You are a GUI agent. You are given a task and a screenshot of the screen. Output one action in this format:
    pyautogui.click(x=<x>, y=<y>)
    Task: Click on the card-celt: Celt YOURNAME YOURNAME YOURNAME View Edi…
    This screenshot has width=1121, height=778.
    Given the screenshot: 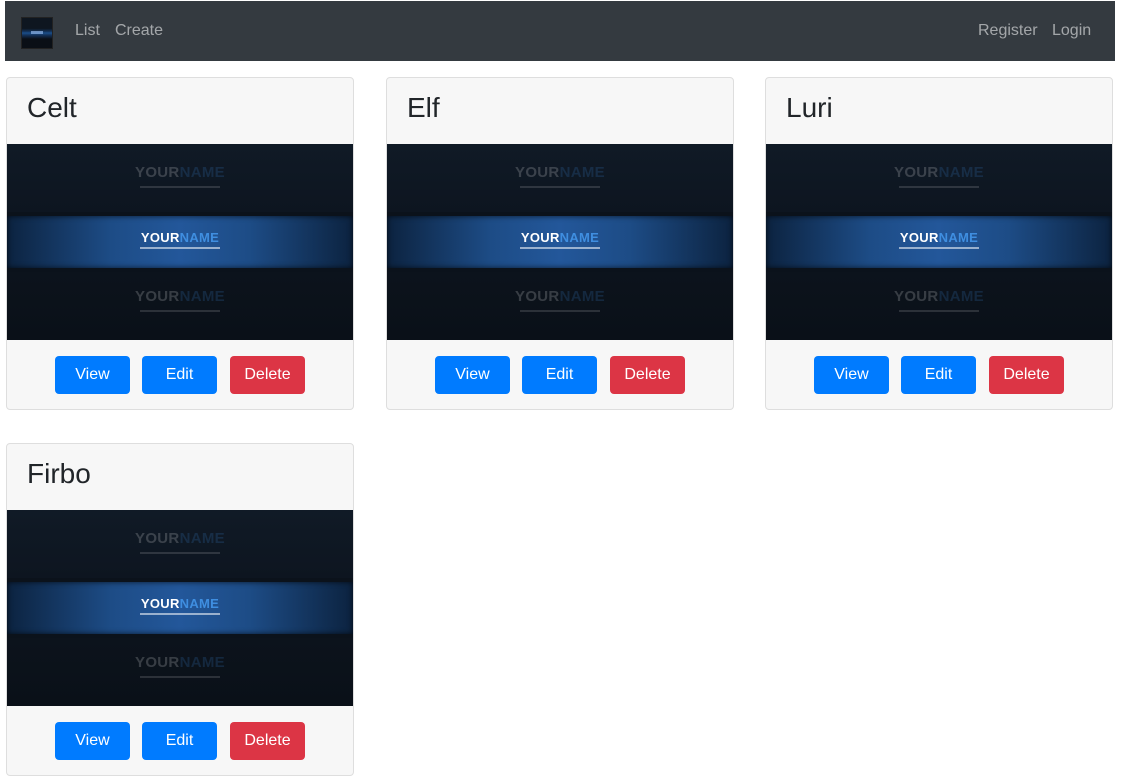 What is the action you would take?
    pyautogui.click(x=180, y=243)
    